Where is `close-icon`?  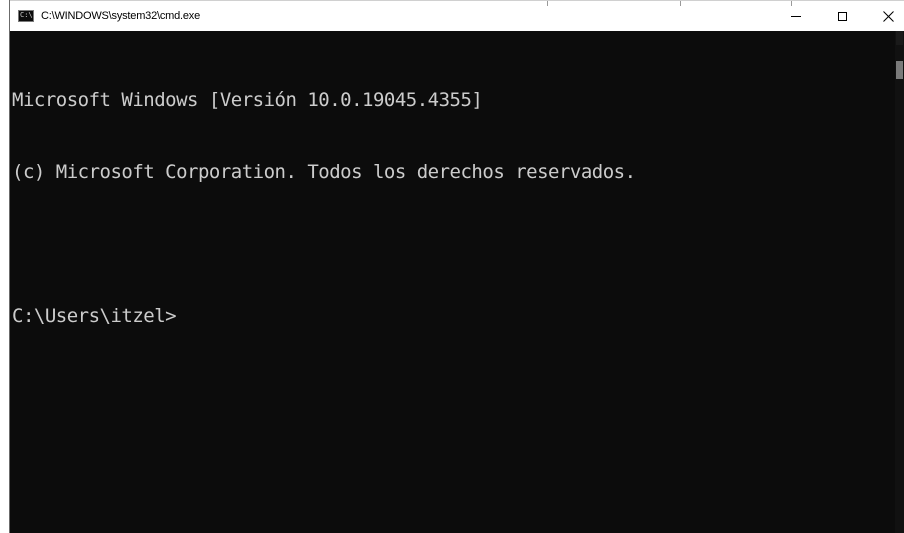 close-icon is located at coordinates (888, 16).